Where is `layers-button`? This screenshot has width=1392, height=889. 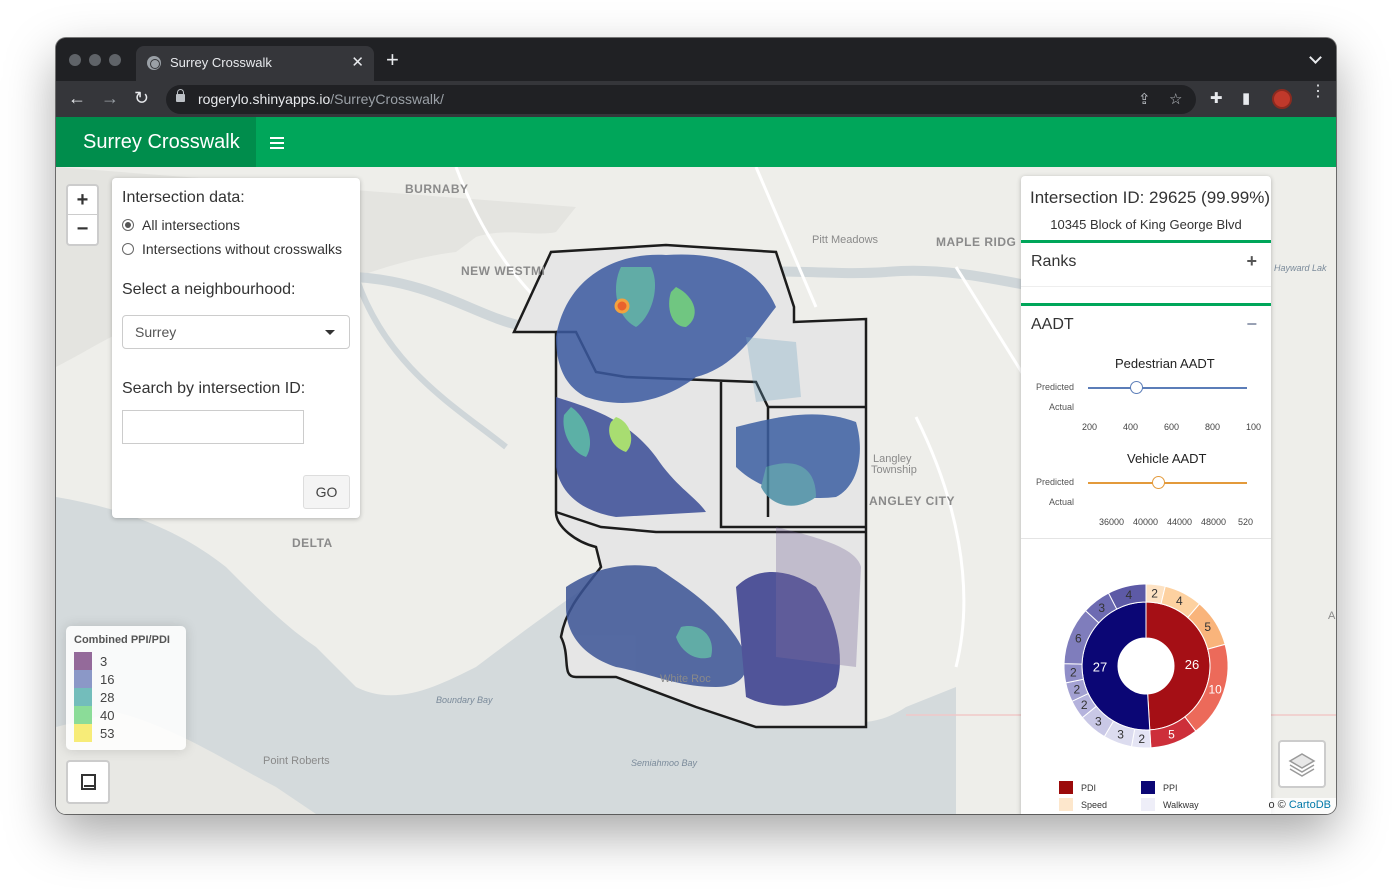
layers-button is located at coordinates (1302, 764).